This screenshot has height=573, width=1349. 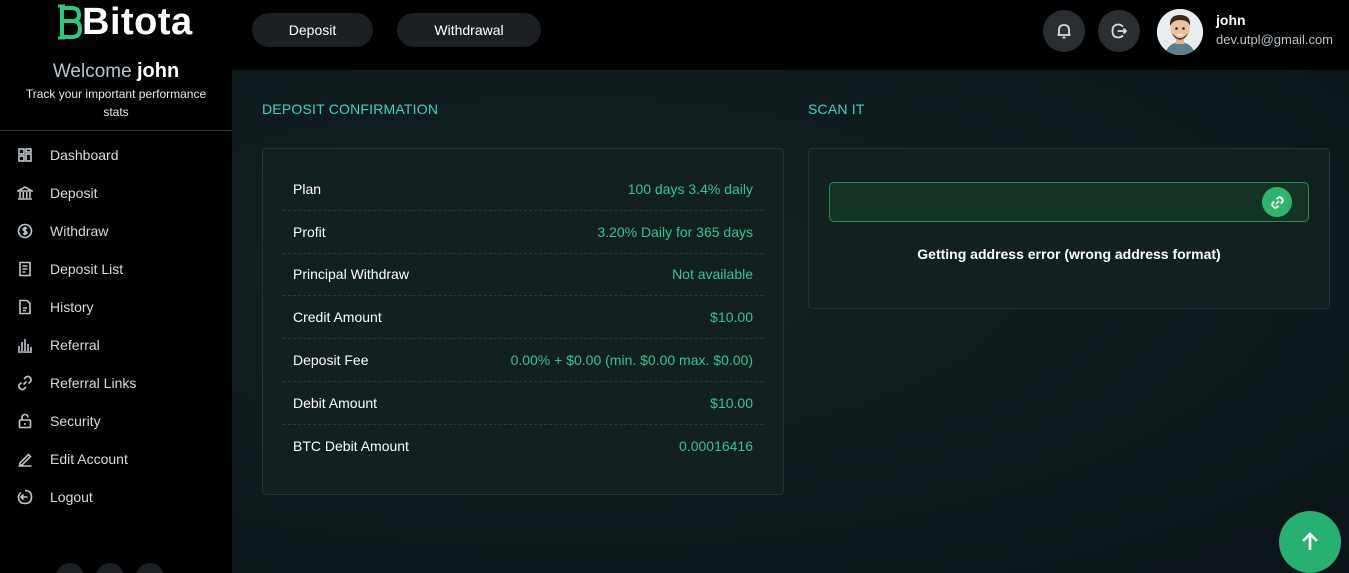 What do you see at coordinates (836, 109) in the screenshot?
I see `scan-title: SCAN IT` at bounding box center [836, 109].